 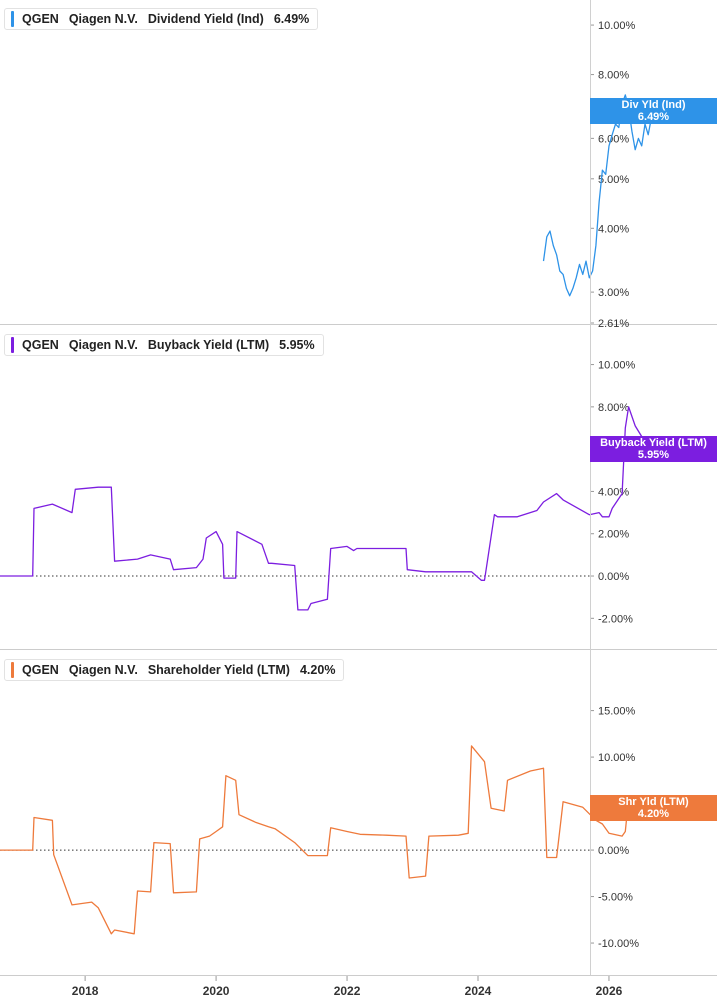 What do you see at coordinates (653, 443) in the screenshot?
I see `callout-label: Buyback Yield (LTM)` at bounding box center [653, 443].